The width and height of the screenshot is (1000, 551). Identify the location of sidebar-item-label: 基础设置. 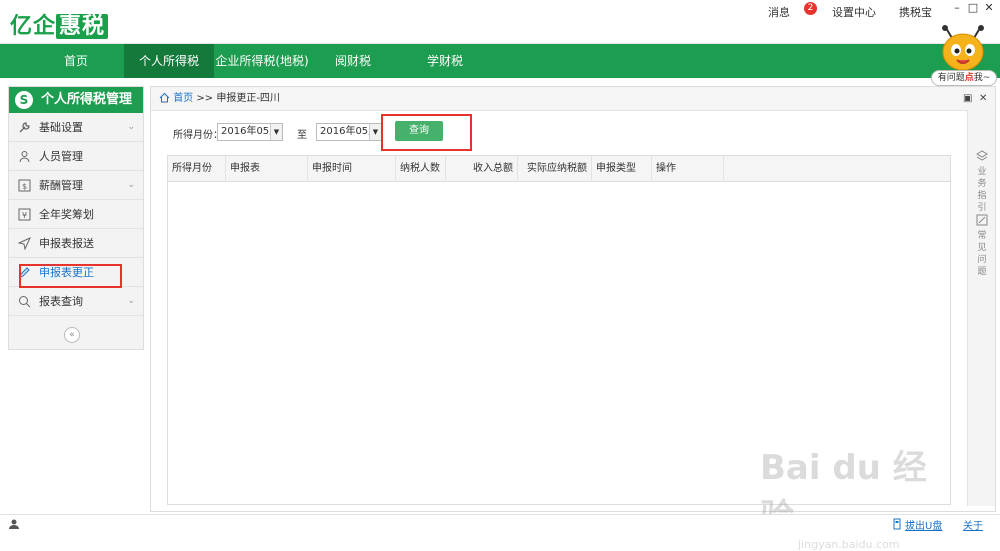
(61, 127).